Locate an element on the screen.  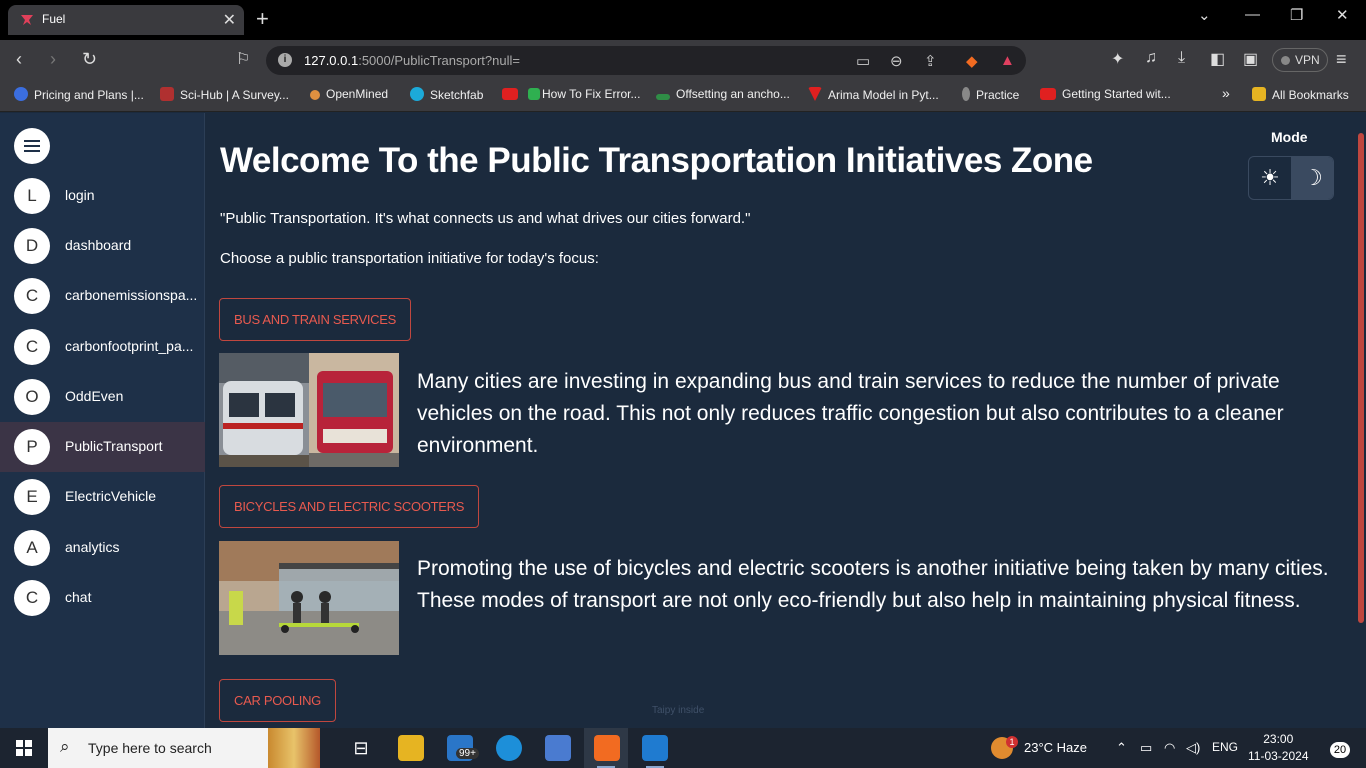
sidebar-item-label: dashboard is located at coordinates (98, 245).